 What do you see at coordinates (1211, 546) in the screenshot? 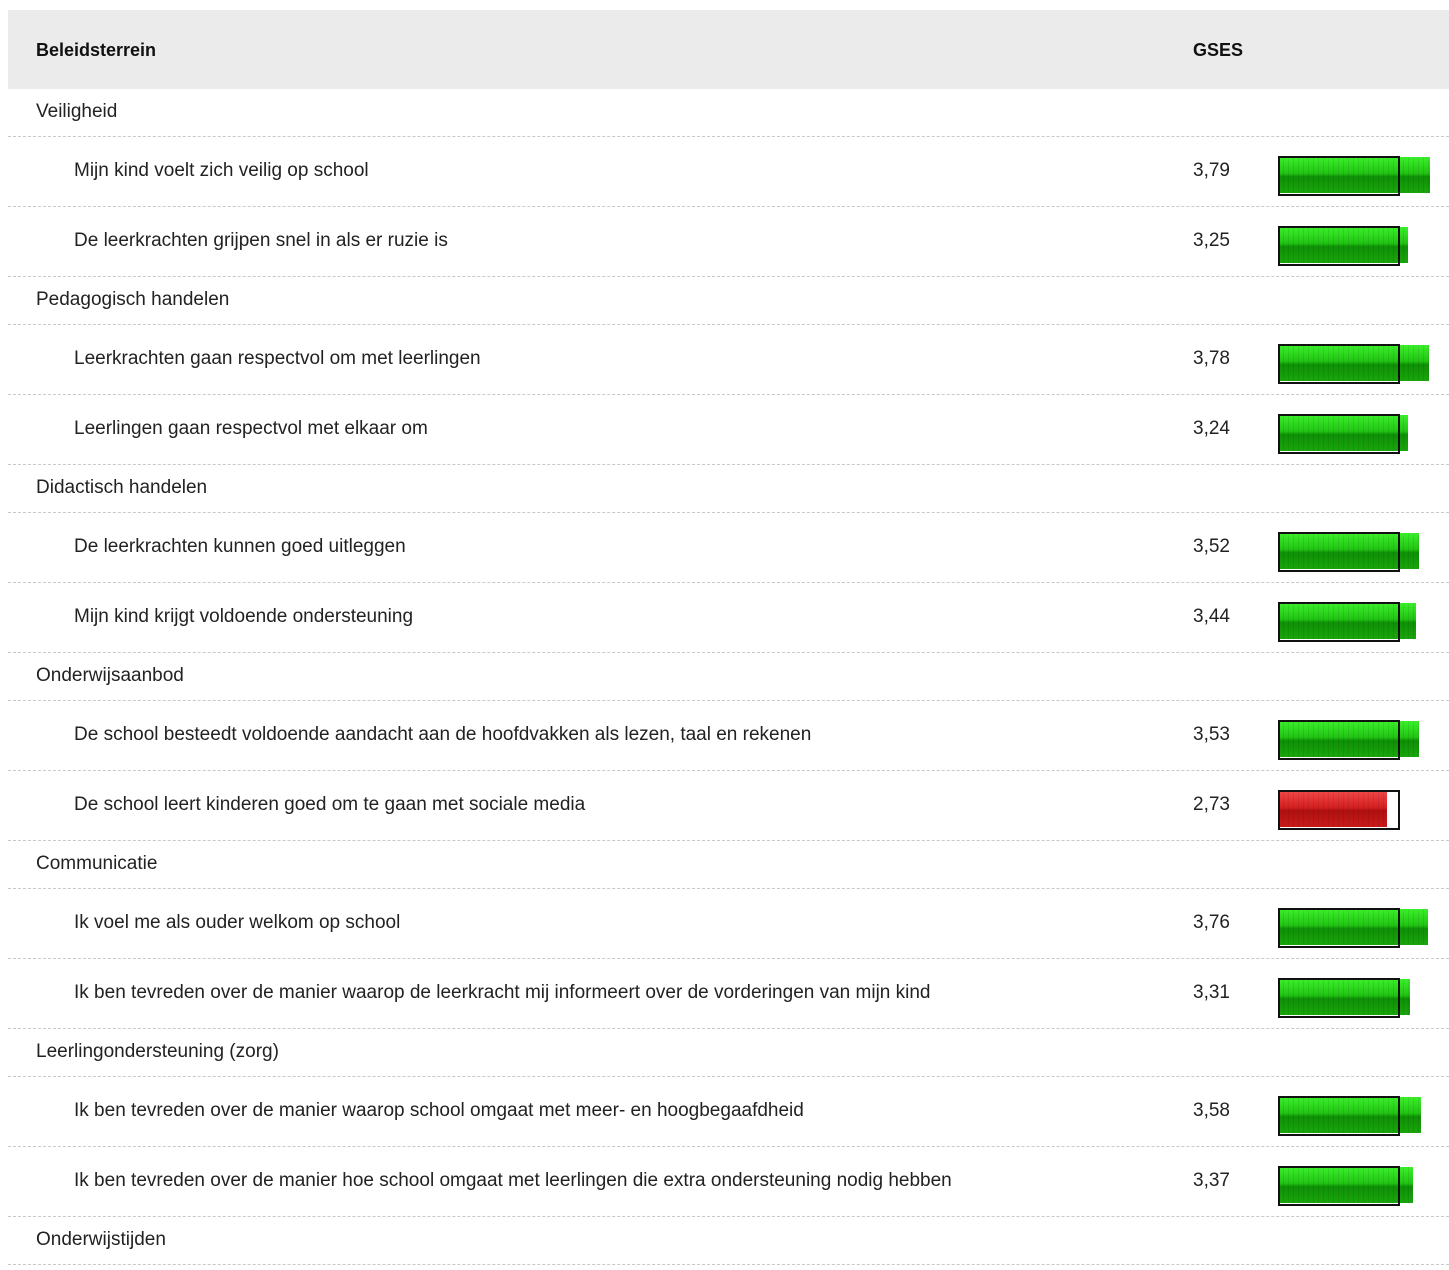
I see `score-value: 3,52` at bounding box center [1211, 546].